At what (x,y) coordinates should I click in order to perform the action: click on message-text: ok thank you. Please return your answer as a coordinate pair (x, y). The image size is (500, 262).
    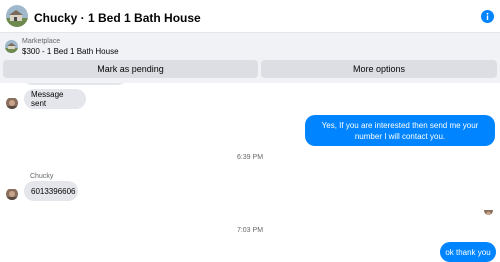
    Looking at the image, I should click on (468, 252).